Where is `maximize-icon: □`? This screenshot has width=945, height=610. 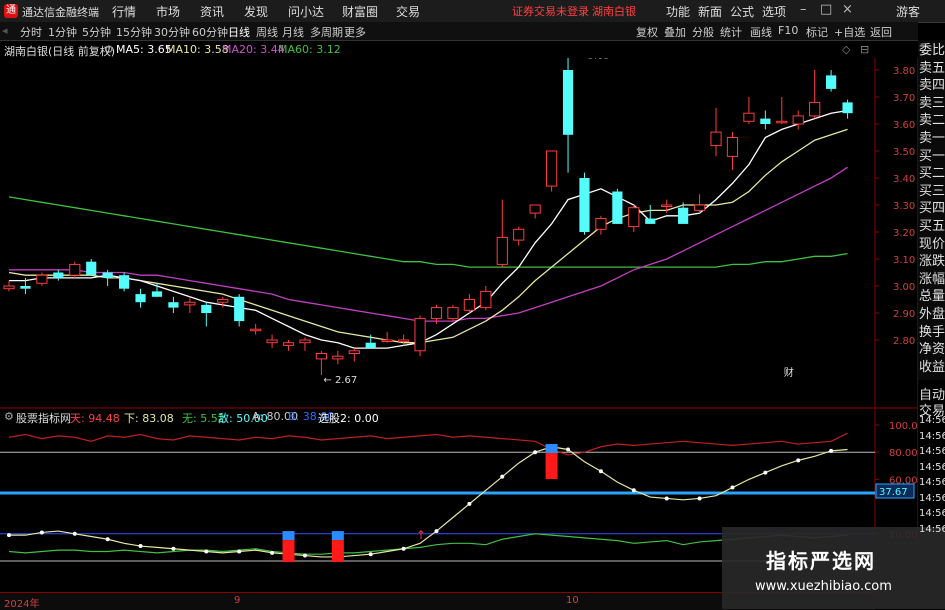 maximize-icon: □ is located at coordinates (826, 9).